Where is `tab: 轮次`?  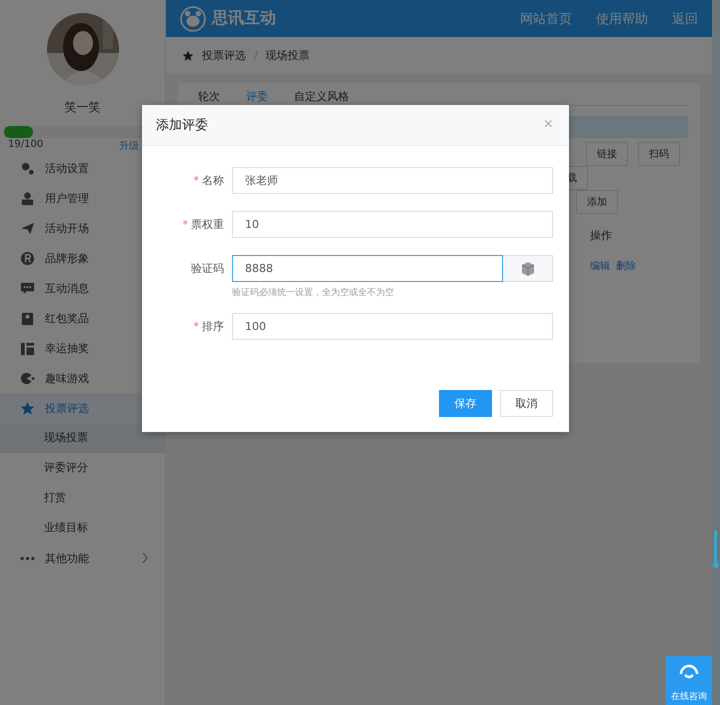
tab: 轮次 is located at coordinates (209, 97).